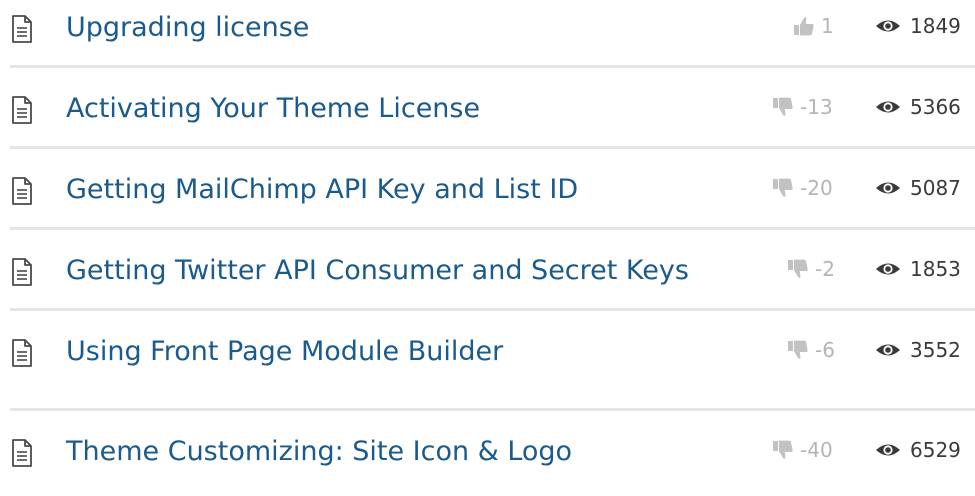 Image resolution: width=975 pixels, height=496 pixels. I want to click on vote-number: -40, so click(816, 450).